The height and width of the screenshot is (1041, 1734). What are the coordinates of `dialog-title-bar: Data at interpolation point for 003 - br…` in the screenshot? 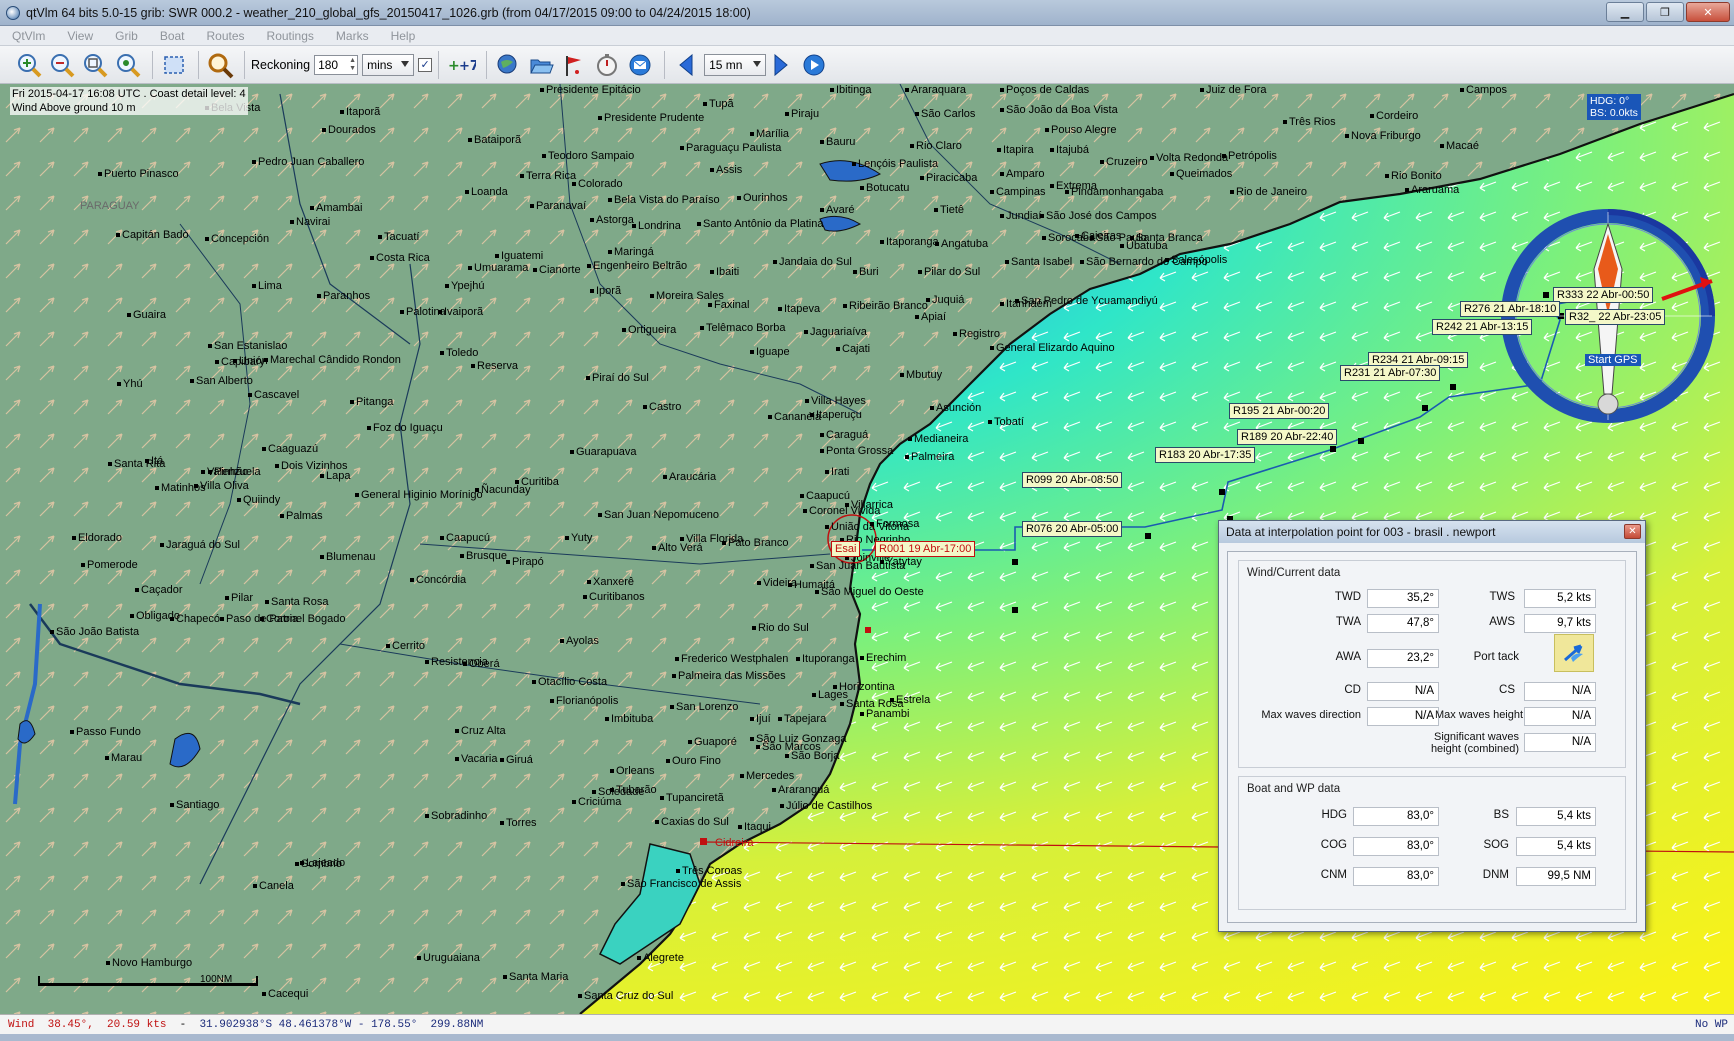 It's located at (1432, 532).